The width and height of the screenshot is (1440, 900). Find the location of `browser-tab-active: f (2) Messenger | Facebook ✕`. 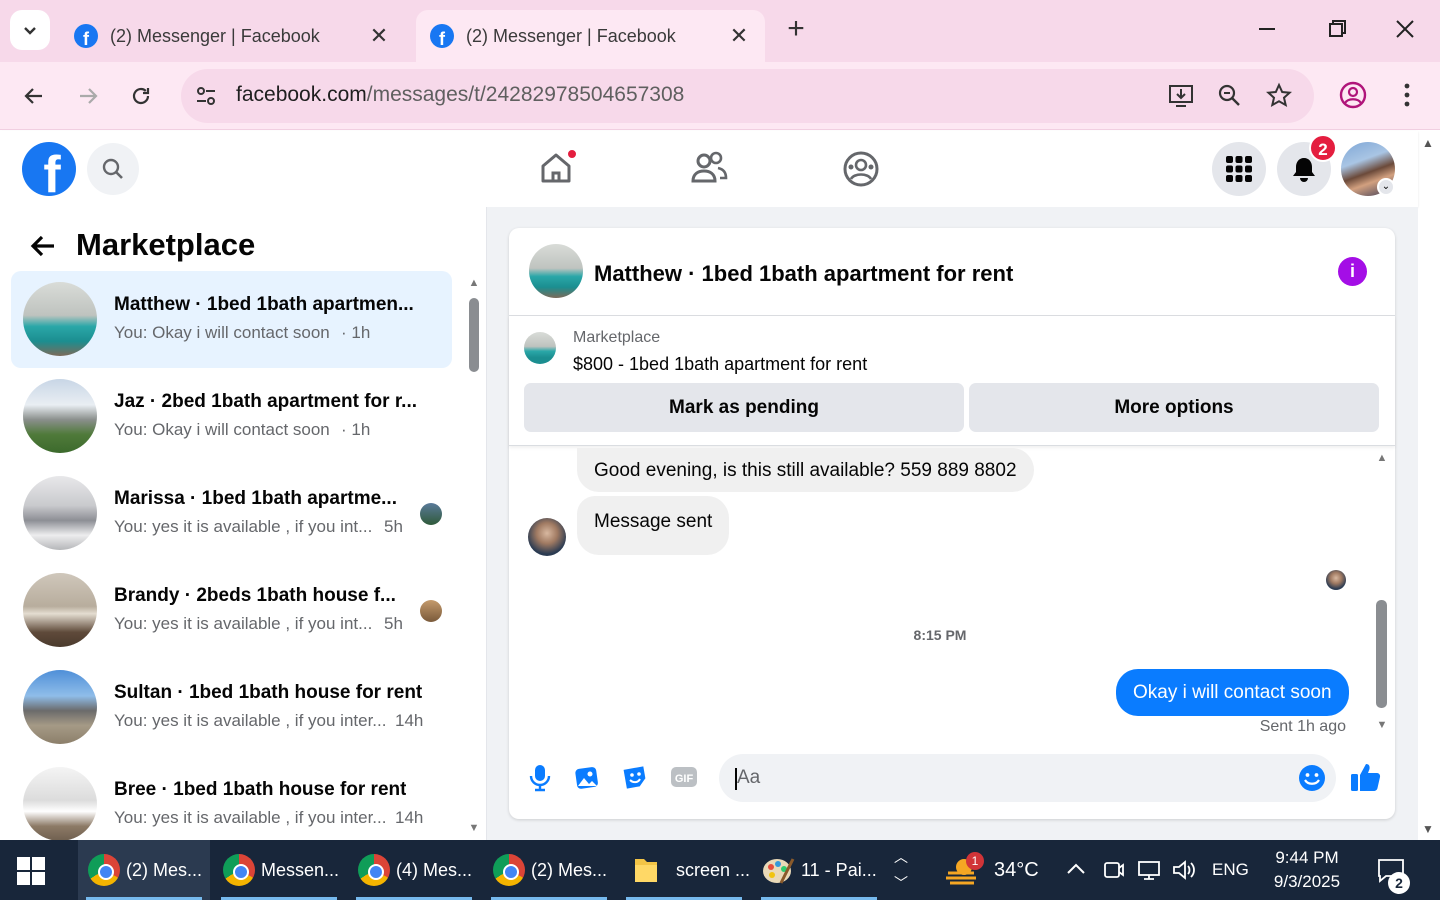

browser-tab-active: f (2) Messenger | Facebook ✕ is located at coordinates (590, 36).